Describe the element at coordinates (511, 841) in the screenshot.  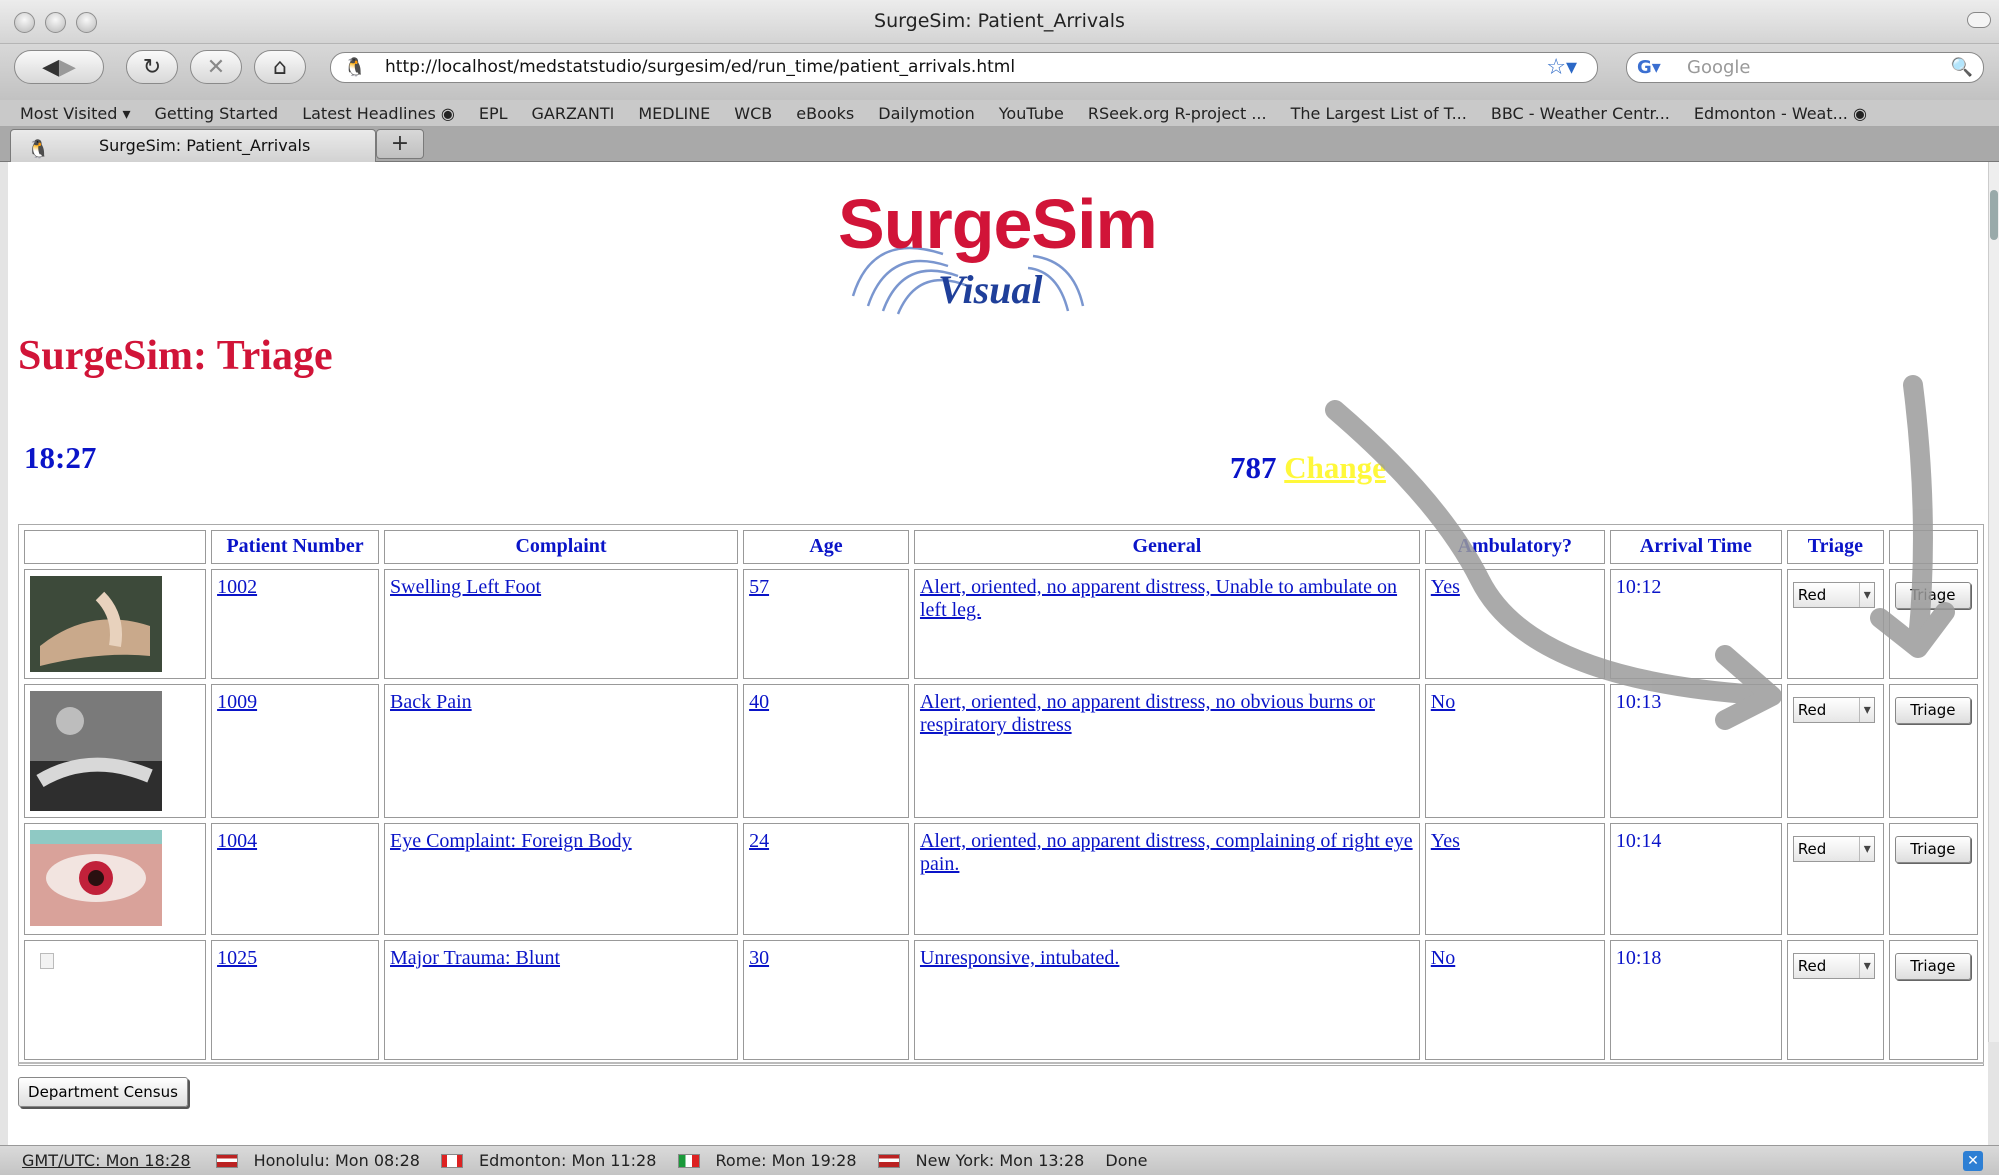
I see `complaint-link: Eye Complaint: Foreign Body` at that location.